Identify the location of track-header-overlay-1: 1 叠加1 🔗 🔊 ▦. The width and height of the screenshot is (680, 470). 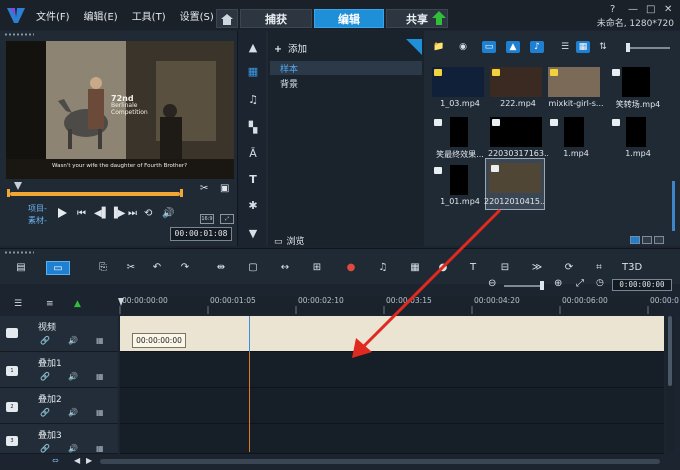
(59, 370).